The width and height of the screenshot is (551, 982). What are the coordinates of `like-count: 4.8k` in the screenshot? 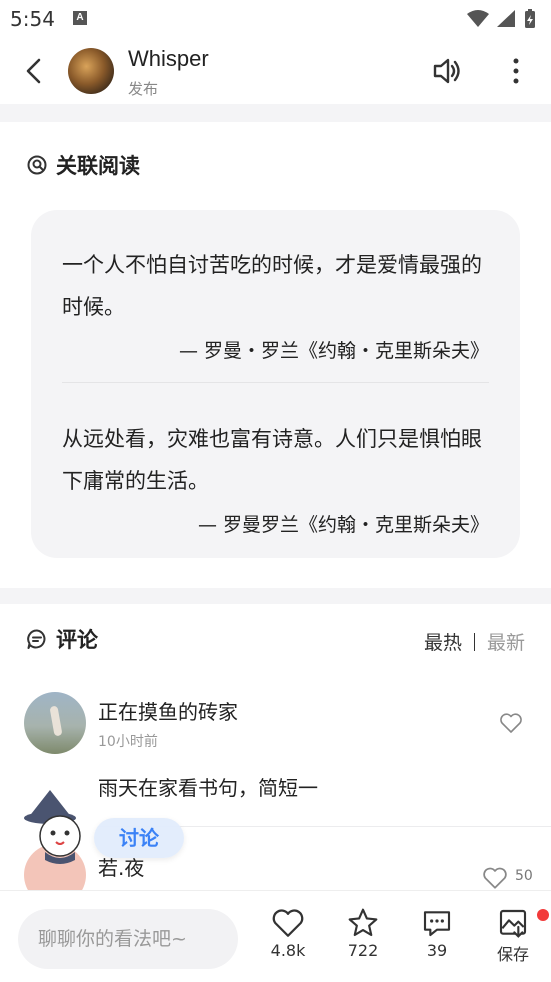 It's located at (288, 950).